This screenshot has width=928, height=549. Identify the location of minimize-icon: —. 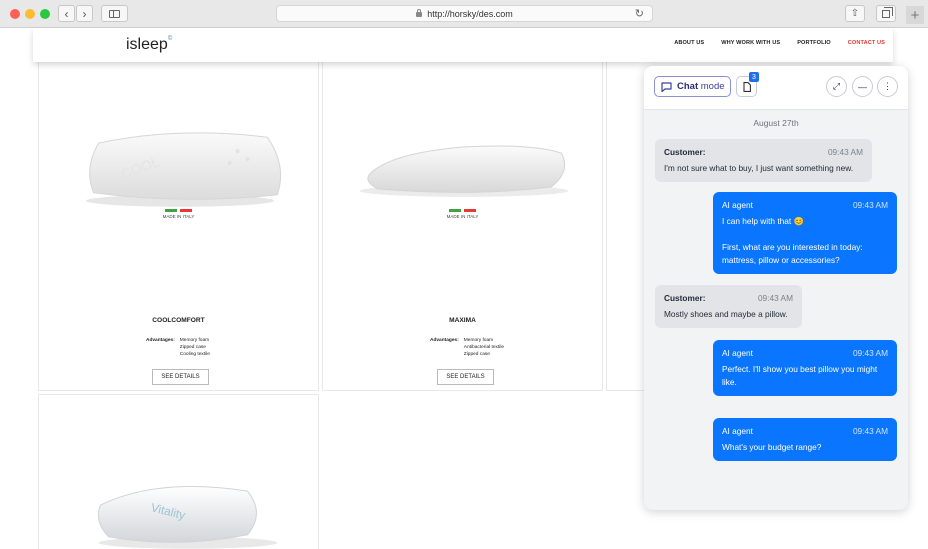
(862, 86).